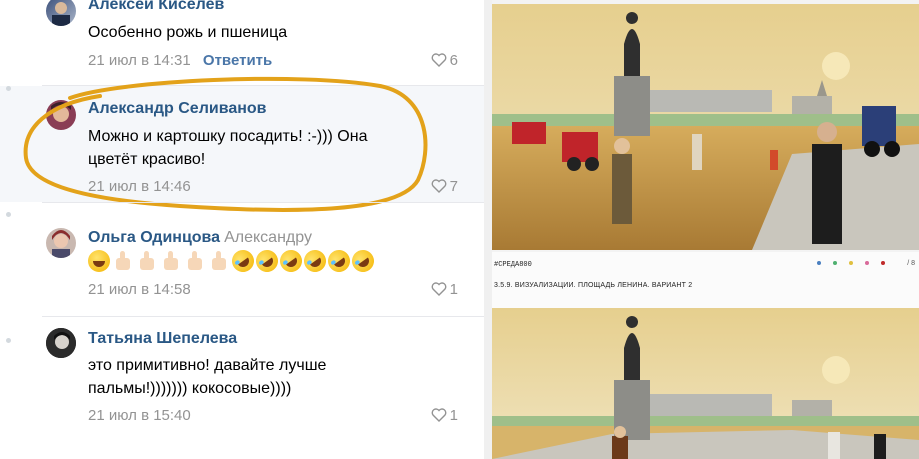  I want to click on comment-date: 21 июл в 14:58, so click(139, 289).